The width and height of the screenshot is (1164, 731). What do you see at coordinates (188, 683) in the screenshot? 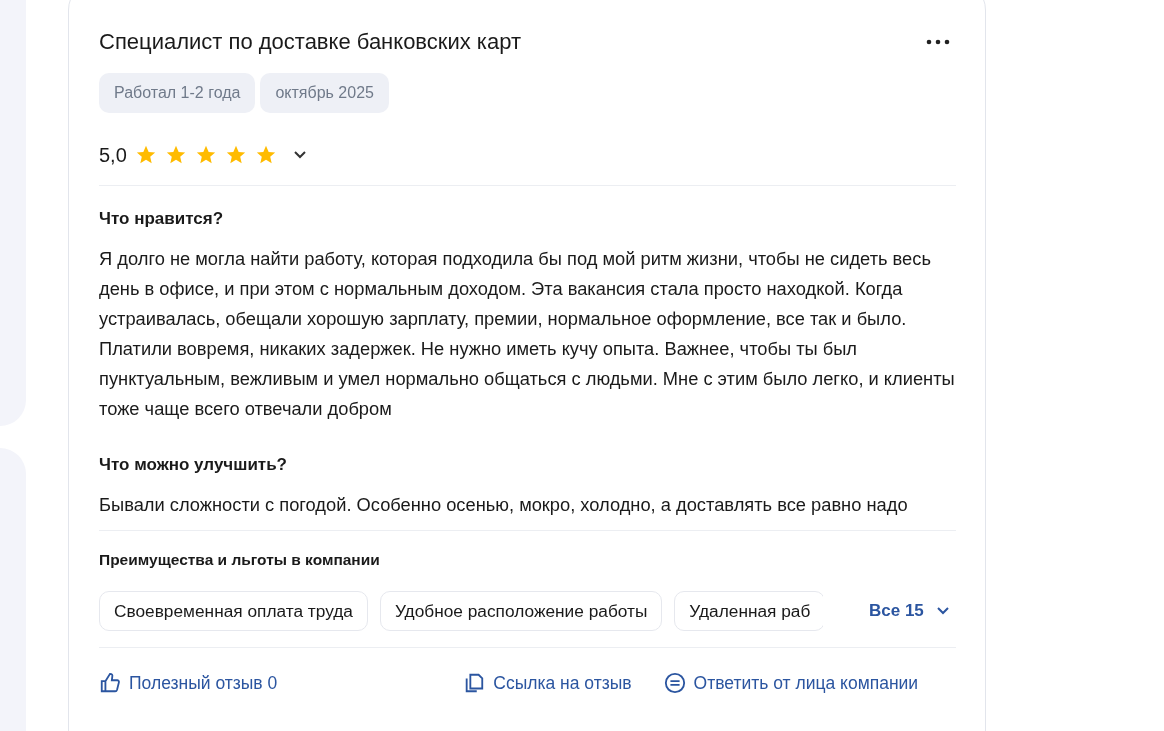
I see `action-link: Полезный отзыв 0` at bounding box center [188, 683].